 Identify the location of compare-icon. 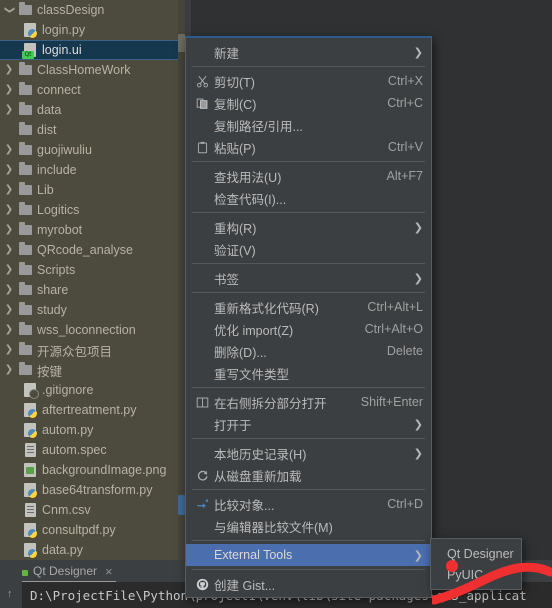
(202, 504).